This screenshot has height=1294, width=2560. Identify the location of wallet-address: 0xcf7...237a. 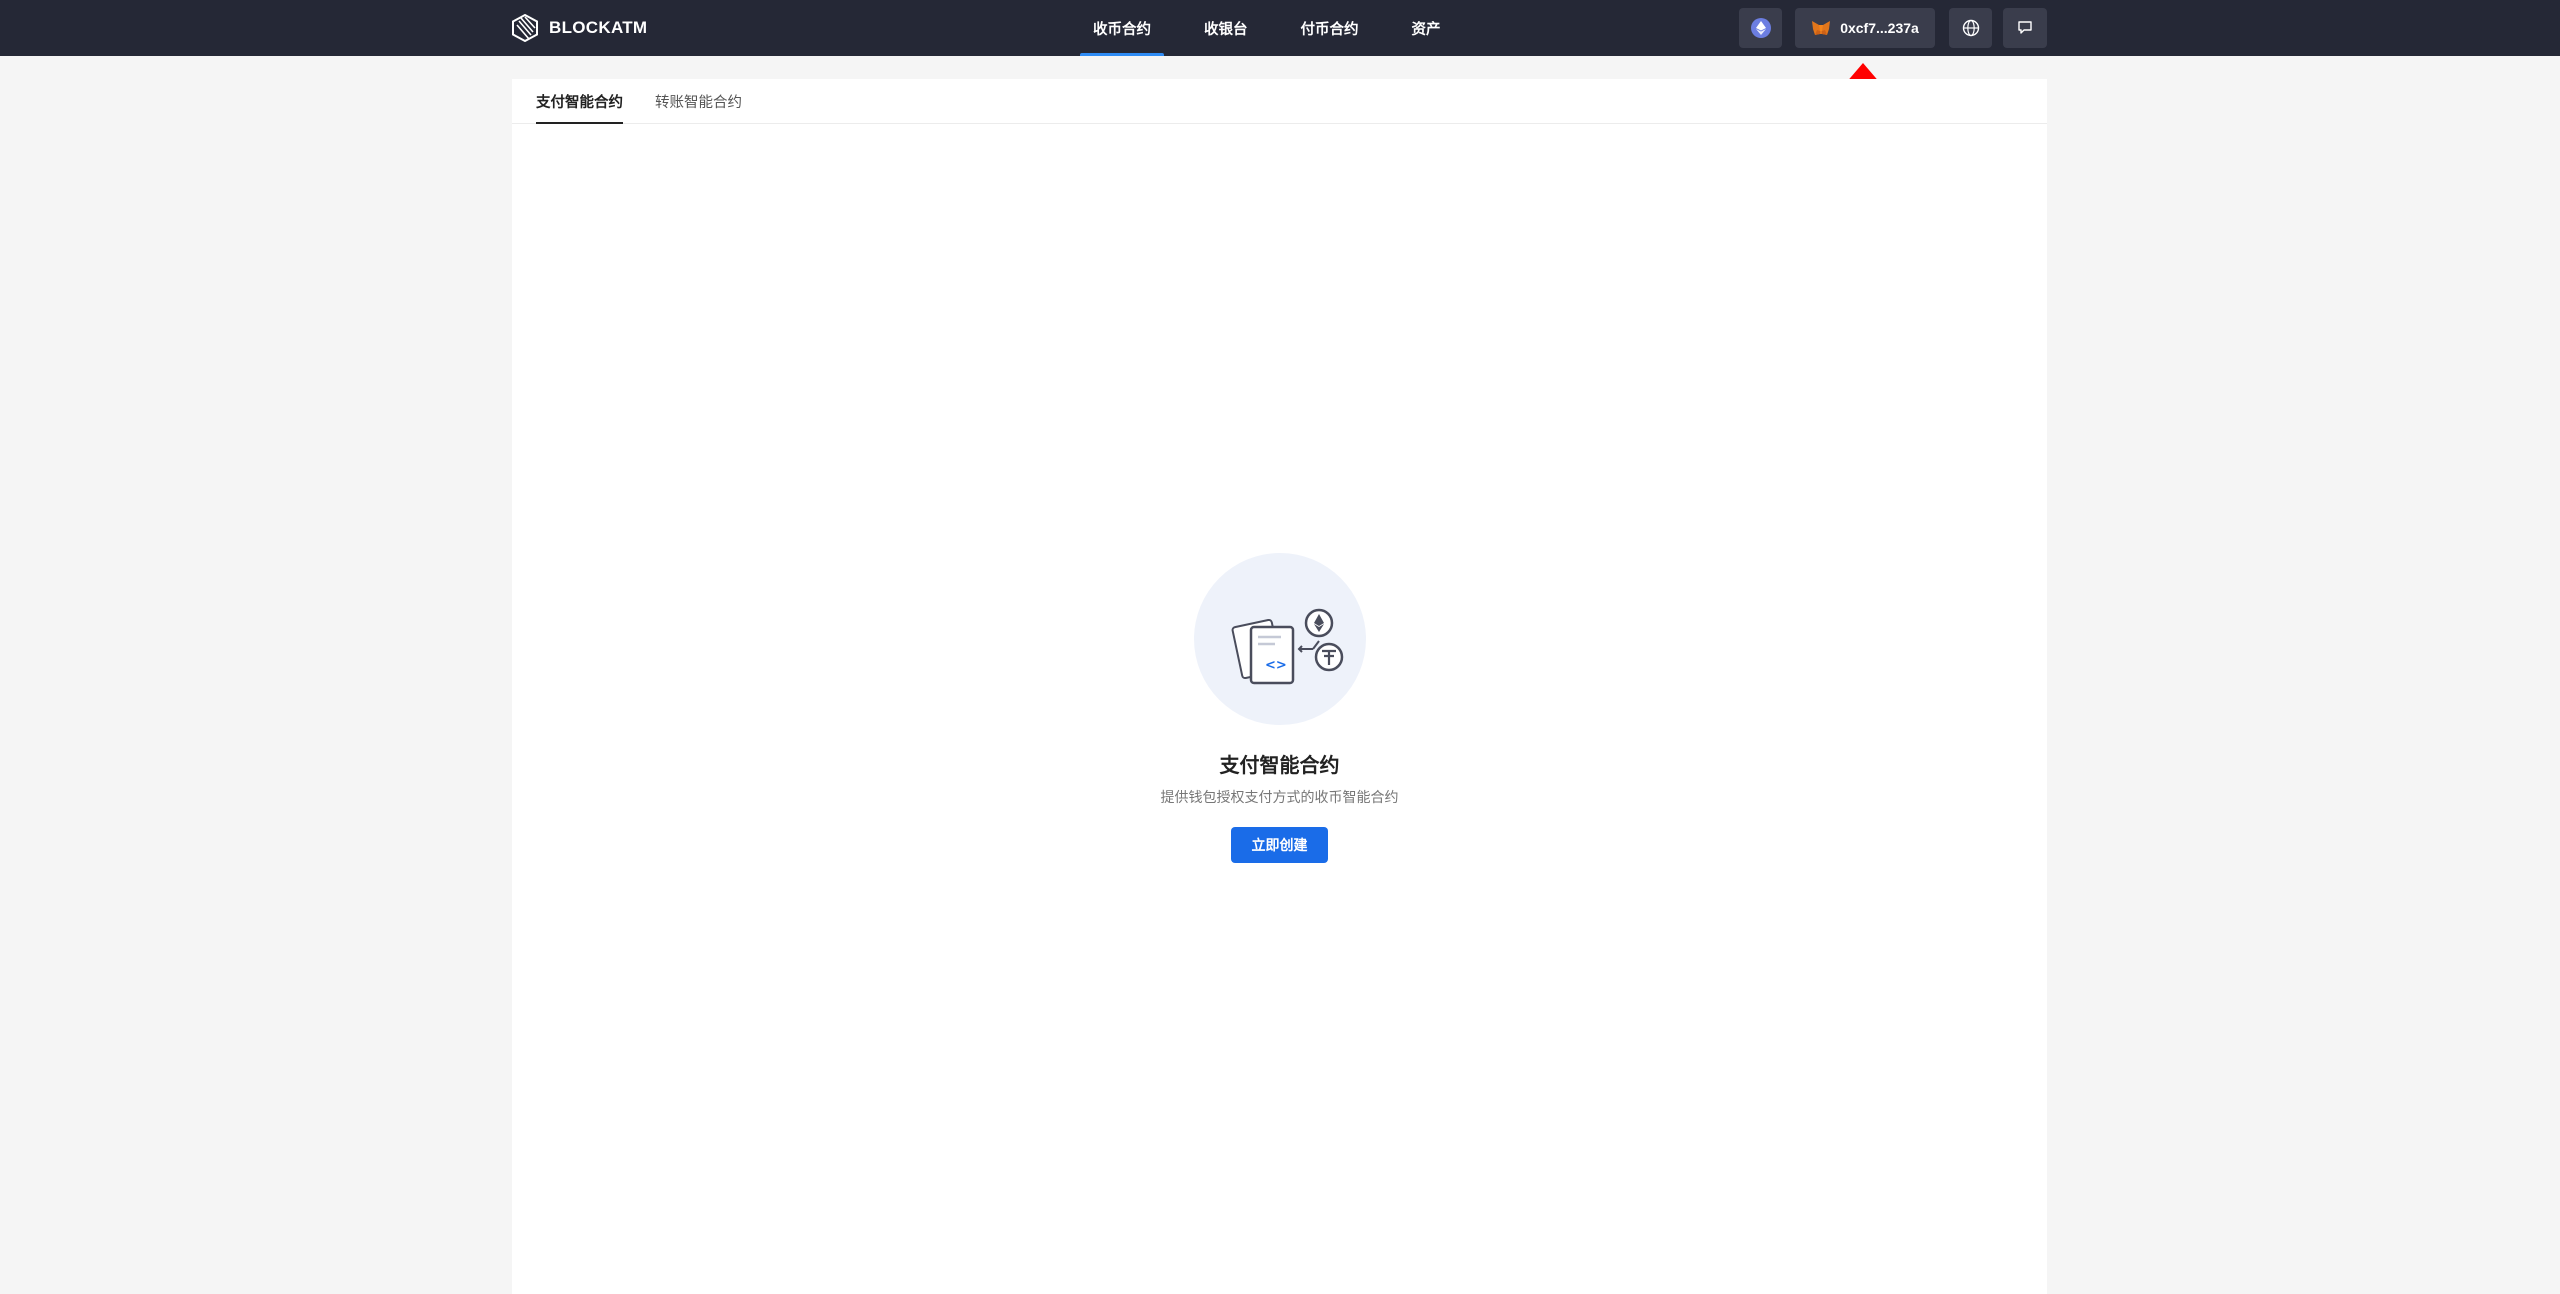
(1879, 28).